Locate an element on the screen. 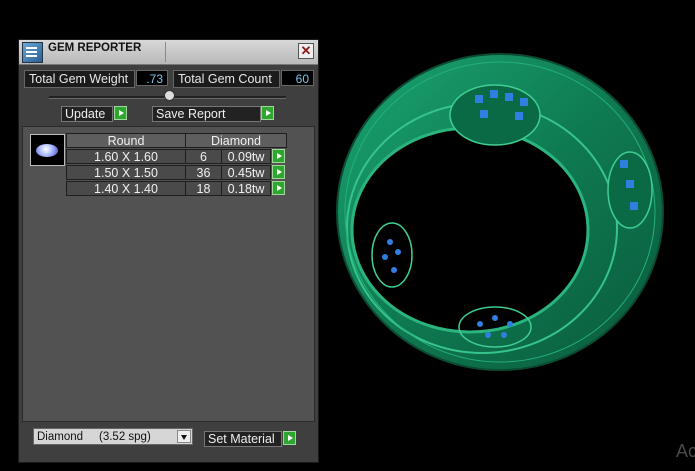 This screenshot has width=695, height=471. gem-reporter-app-icon is located at coordinates (32, 52).